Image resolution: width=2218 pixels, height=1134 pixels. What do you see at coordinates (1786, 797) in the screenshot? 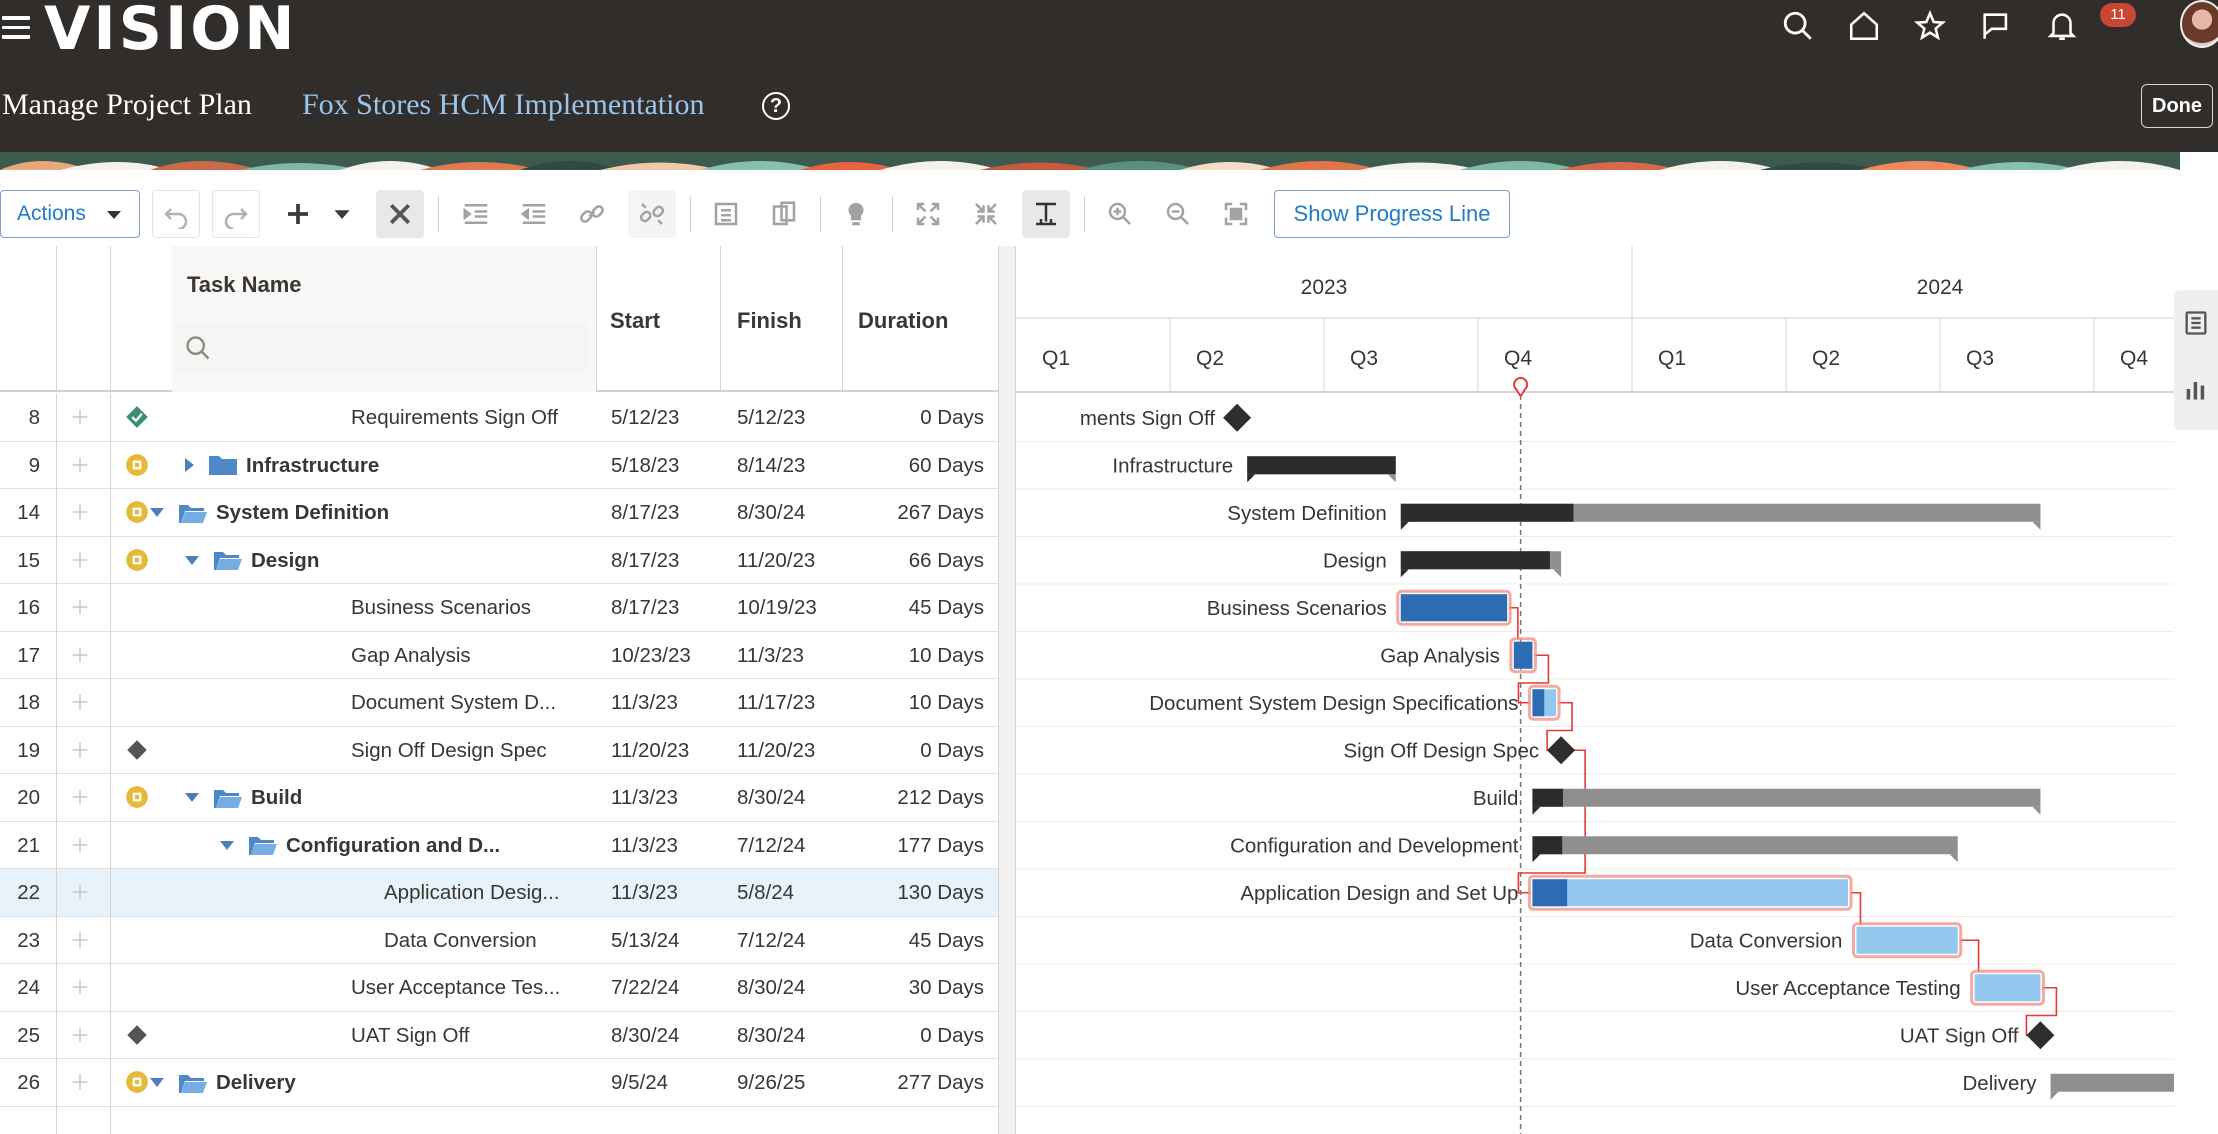
I see `summary-bar` at bounding box center [1786, 797].